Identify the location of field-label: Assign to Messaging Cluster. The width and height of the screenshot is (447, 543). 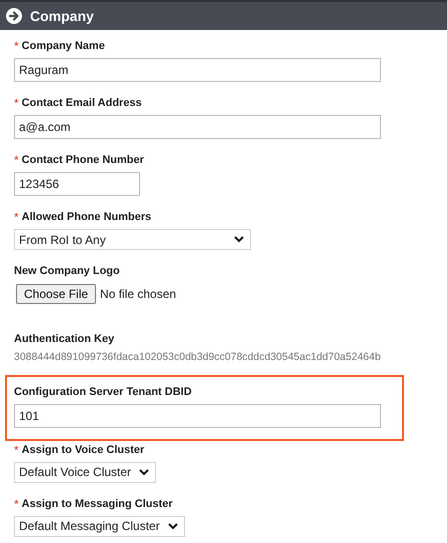
(97, 504).